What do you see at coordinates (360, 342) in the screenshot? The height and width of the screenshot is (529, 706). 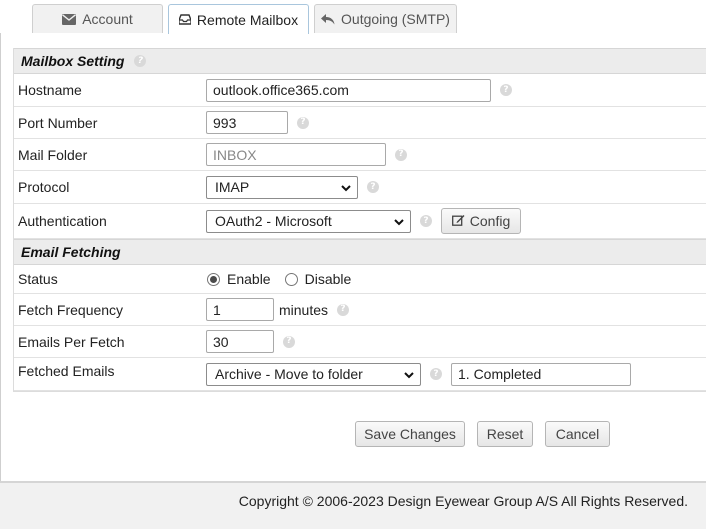 I see `row-emails-per-fetch: Emails Per Fetch ?` at bounding box center [360, 342].